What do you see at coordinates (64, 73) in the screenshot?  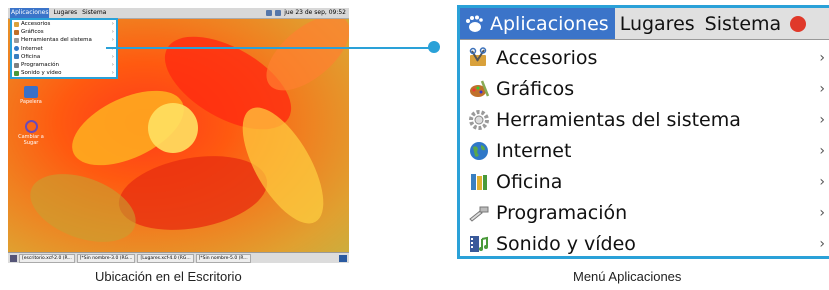 I see `mini-menu-item-sonido-video: Sonido y vídeo ›` at bounding box center [64, 73].